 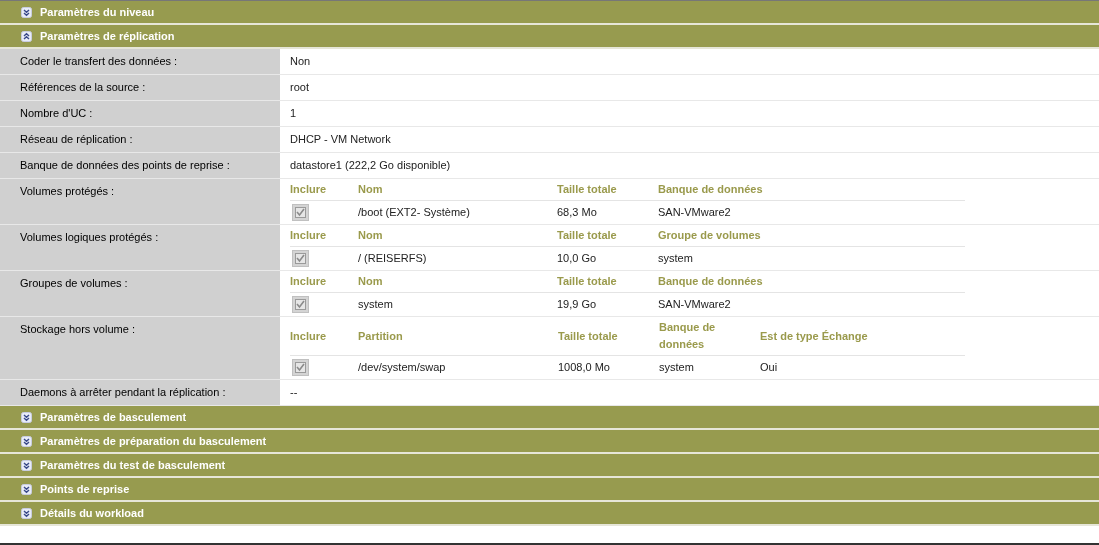 I want to click on section-header: Paramètres de préparation du basculement, so click(x=549, y=442).